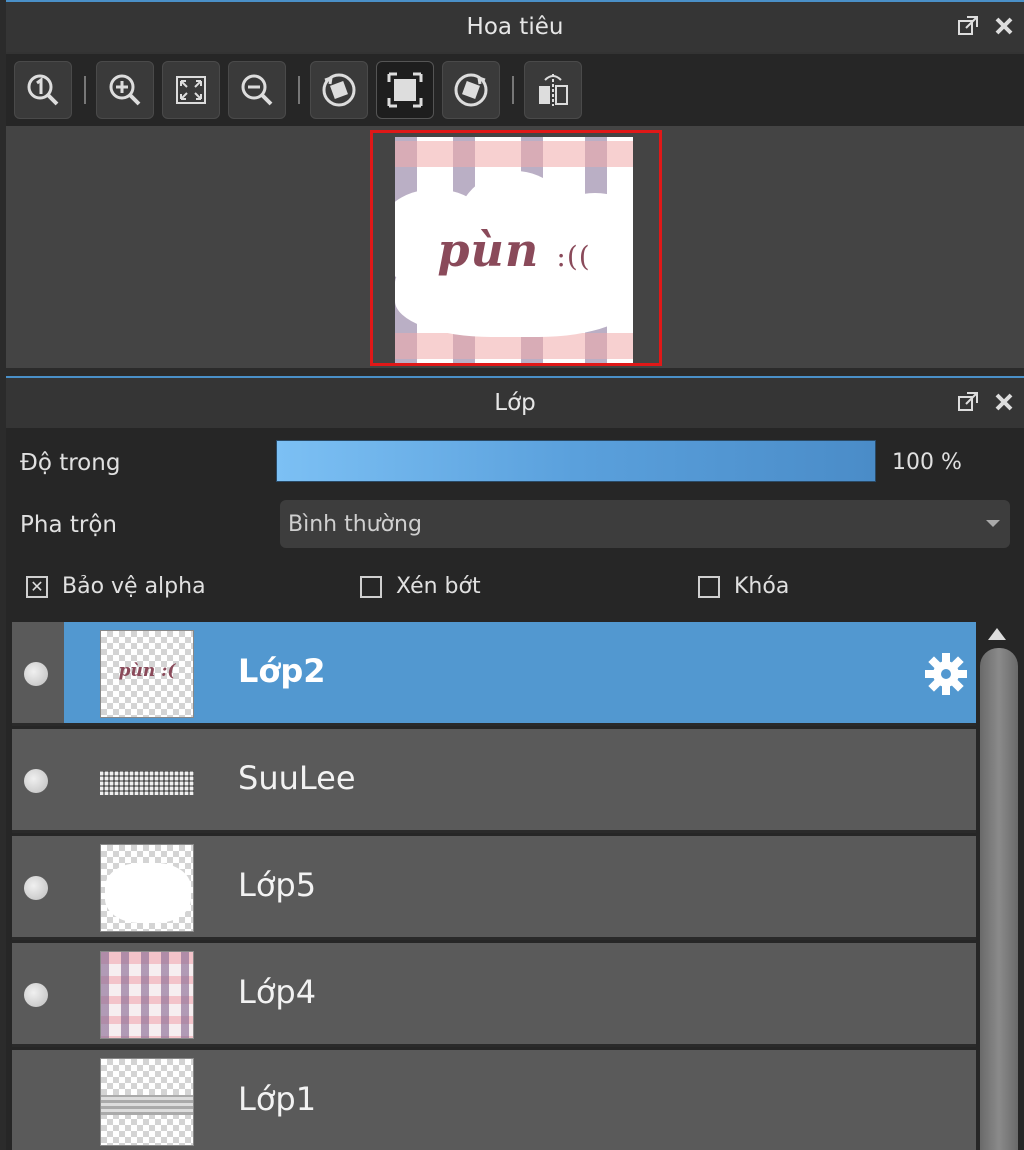 Image resolution: width=1024 pixels, height=1150 pixels. I want to click on layers-controls, so click(986, 402).